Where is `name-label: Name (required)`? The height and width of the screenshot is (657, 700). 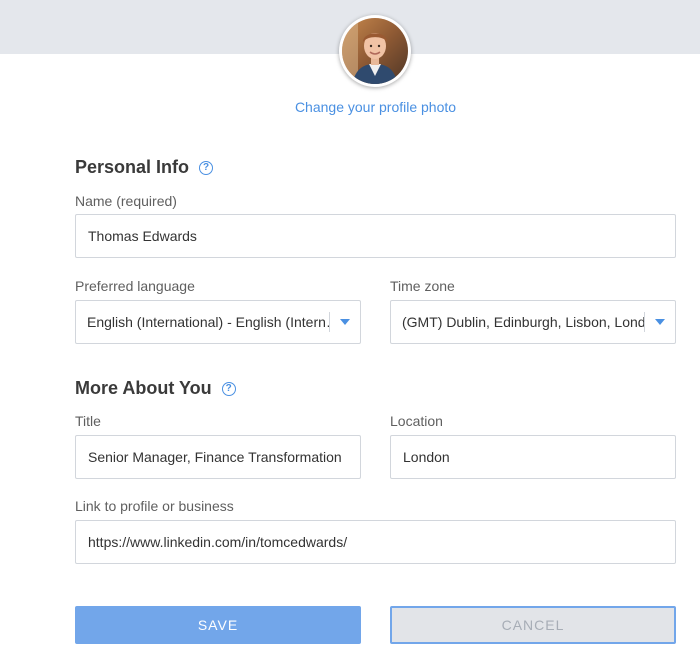
name-label: Name (required) is located at coordinates (126, 201).